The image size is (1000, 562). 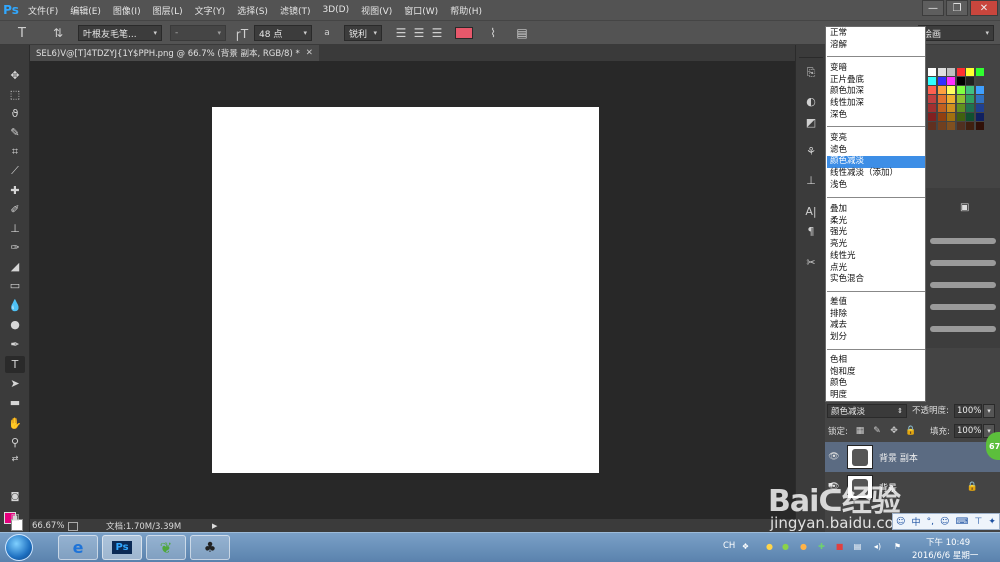 I want to click on font-style-select: - ▾, so click(x=198, y=33).